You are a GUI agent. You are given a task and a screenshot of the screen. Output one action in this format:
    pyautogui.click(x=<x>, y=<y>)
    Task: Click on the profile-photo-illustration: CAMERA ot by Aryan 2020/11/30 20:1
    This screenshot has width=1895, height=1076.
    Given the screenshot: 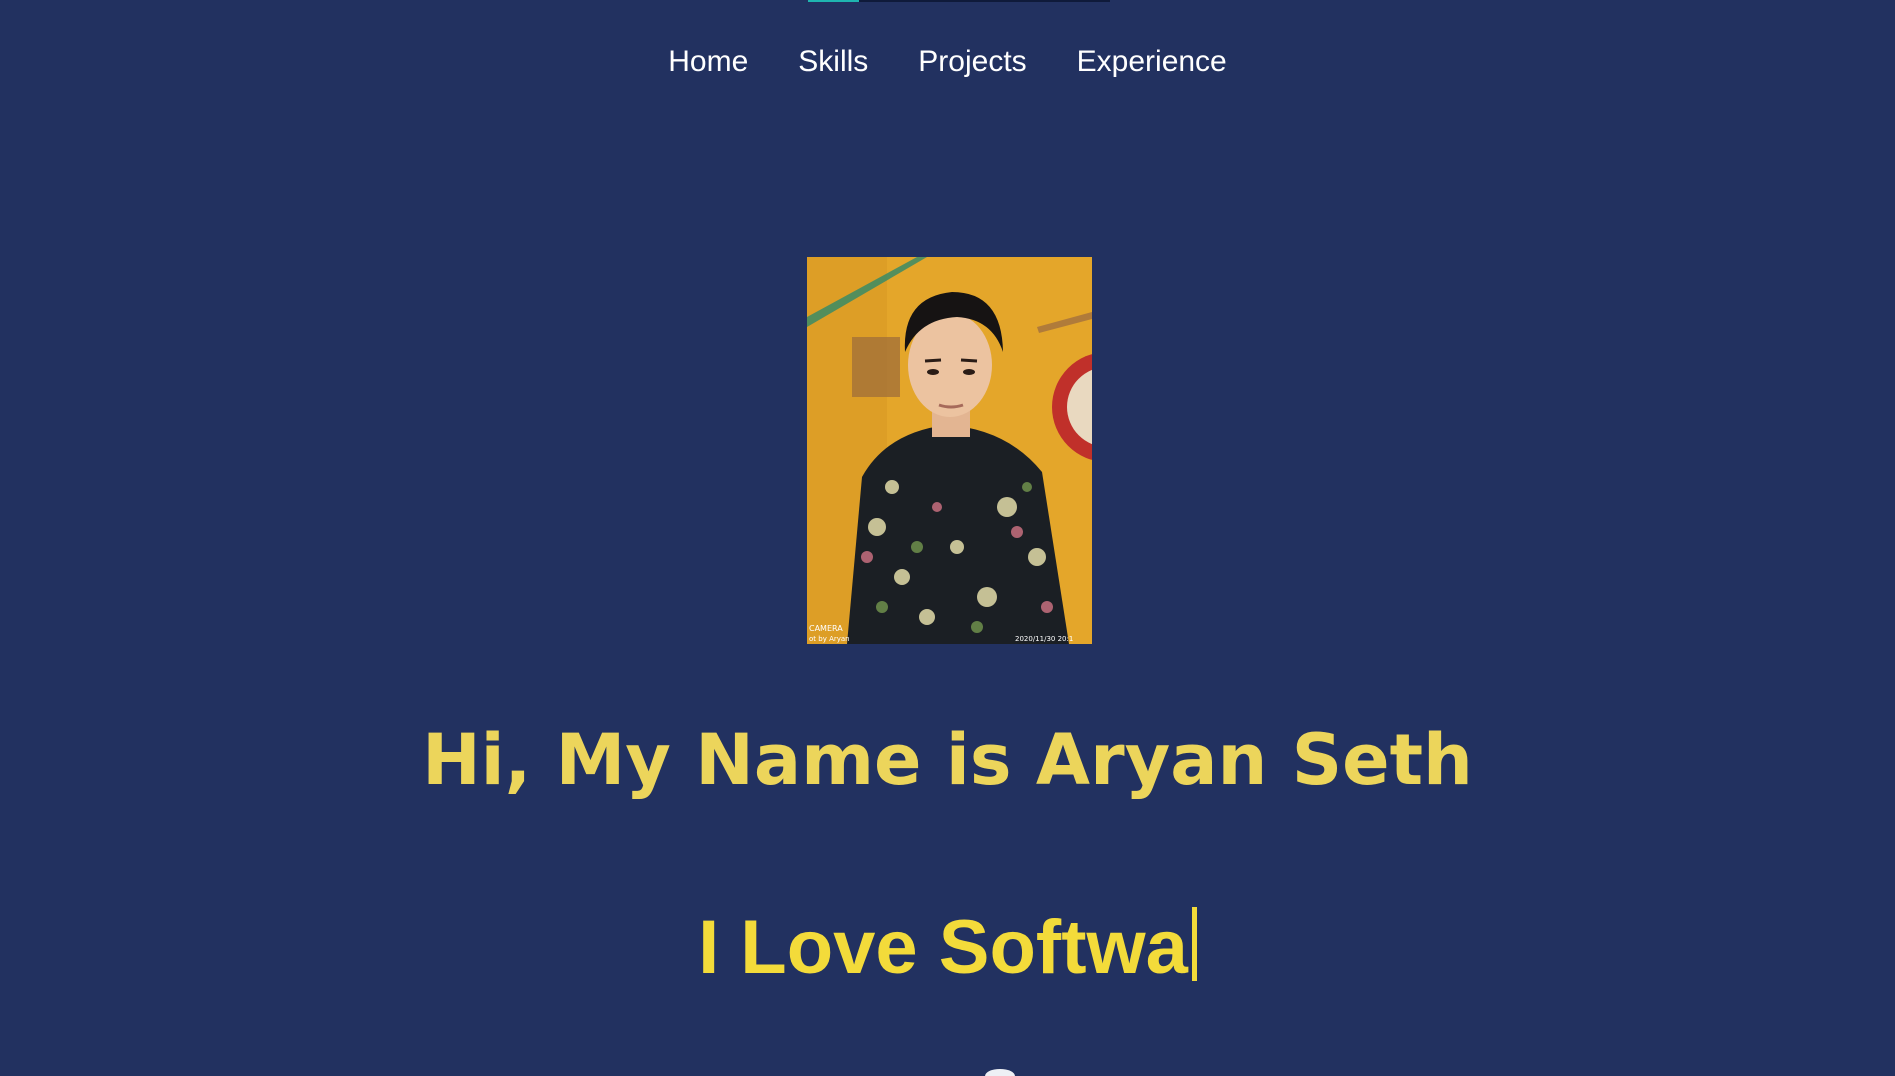 What is the action you would take?
    pyautogui.click(x=949, y=450)
    